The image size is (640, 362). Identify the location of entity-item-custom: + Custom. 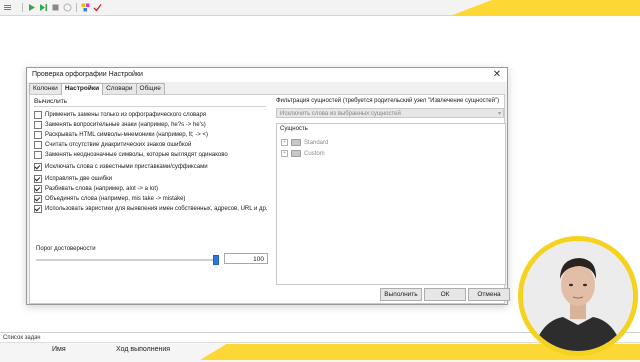
(303, 153).